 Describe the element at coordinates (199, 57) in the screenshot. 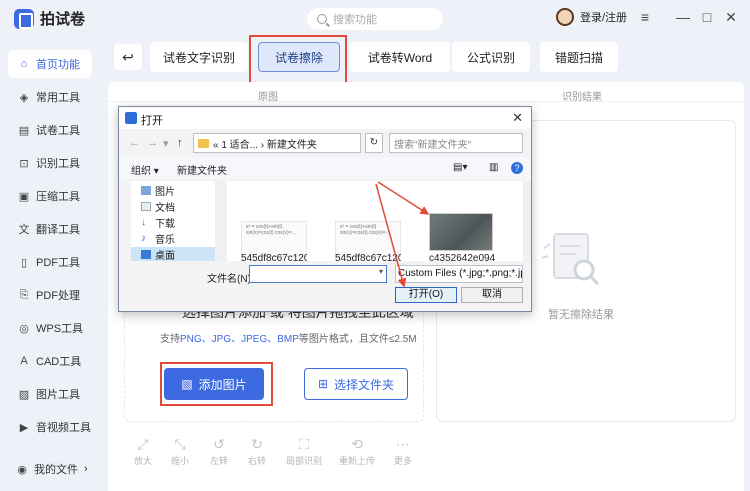

I see `tab-text-recognition: 试卷文字识别` at that location.